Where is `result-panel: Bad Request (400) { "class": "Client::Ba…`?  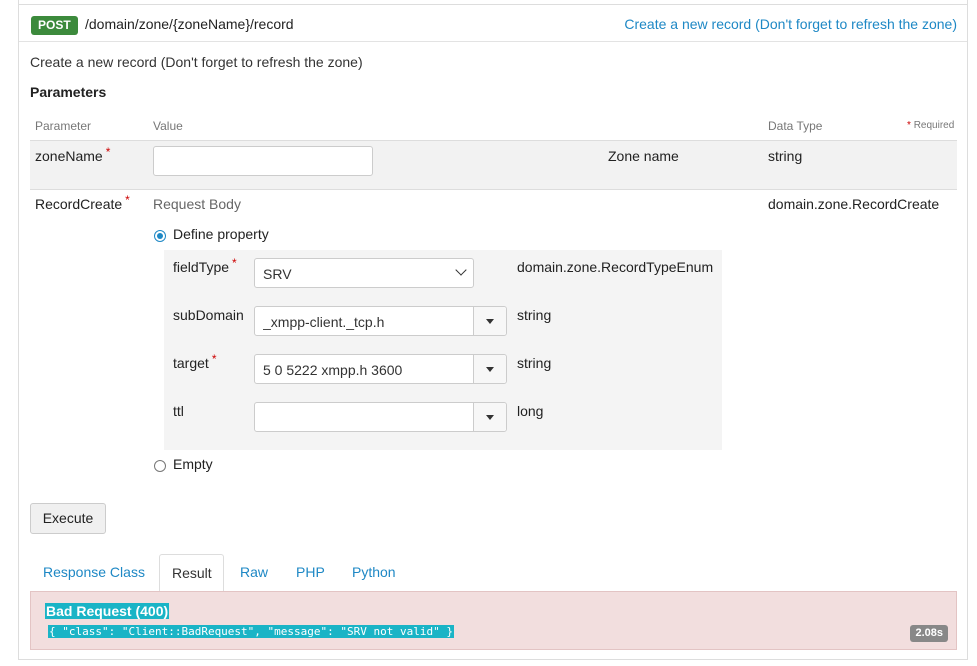
result-panel: Bad Request (400) { "class": "Client::Ba… is located at coordinates (493, 620).